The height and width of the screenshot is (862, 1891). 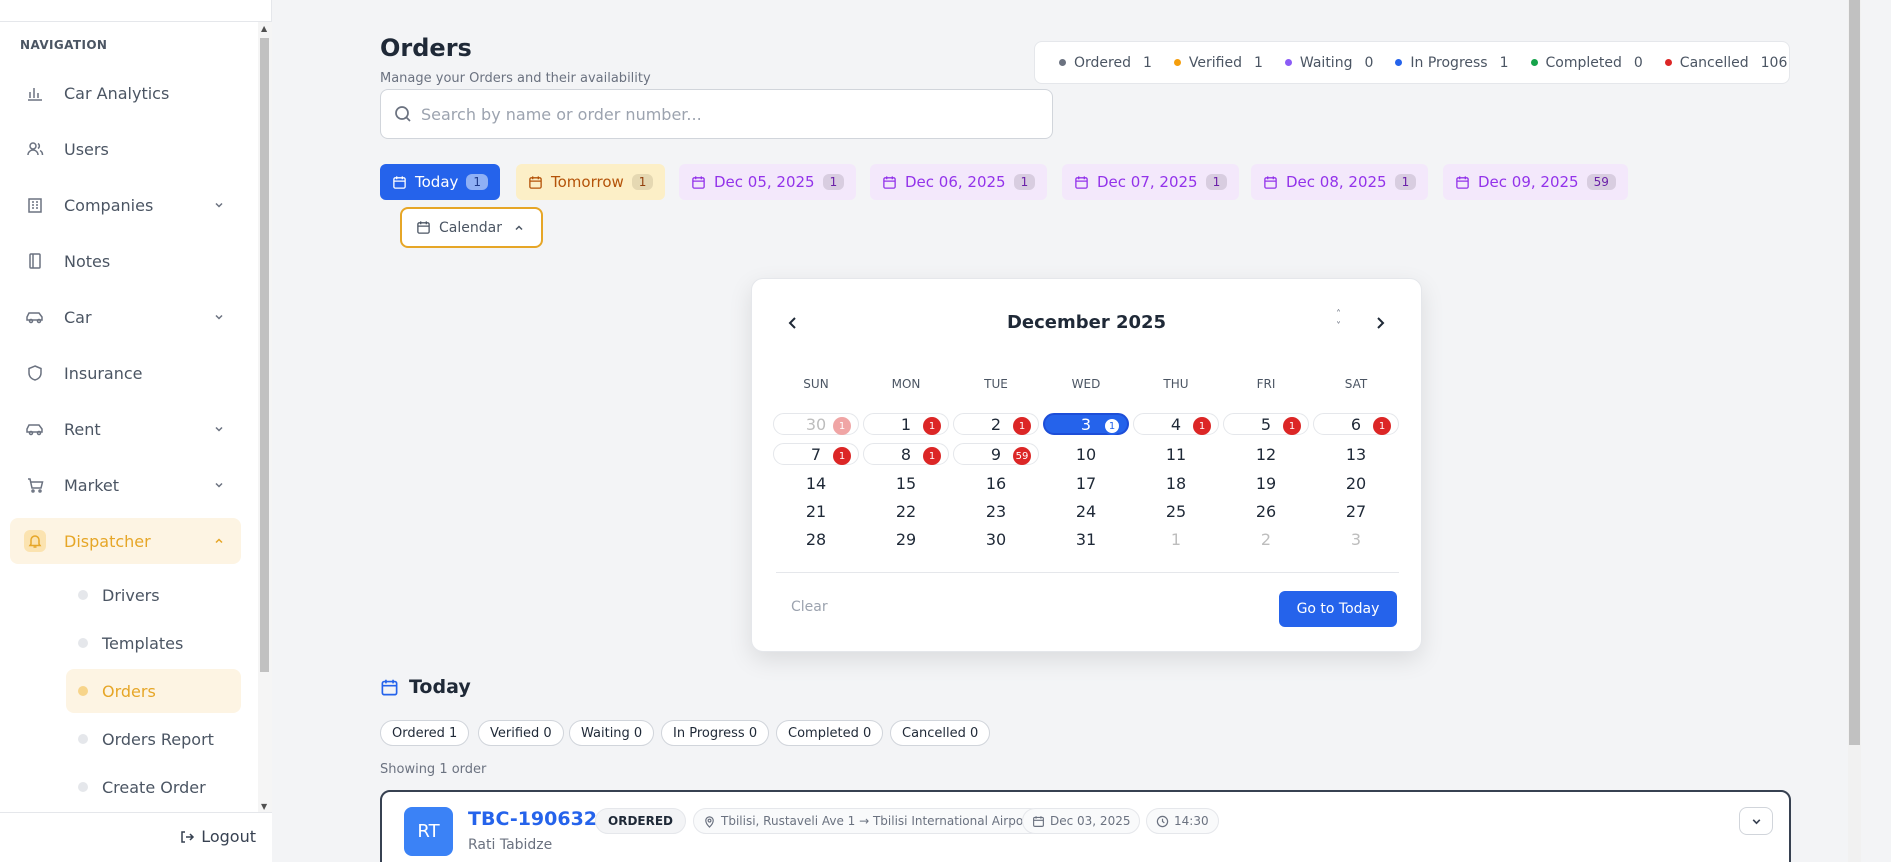 What do you see at coordinates (996, 539) in the screenshot?
I see `calendar-day: 30` at bounding box center [996, 539].